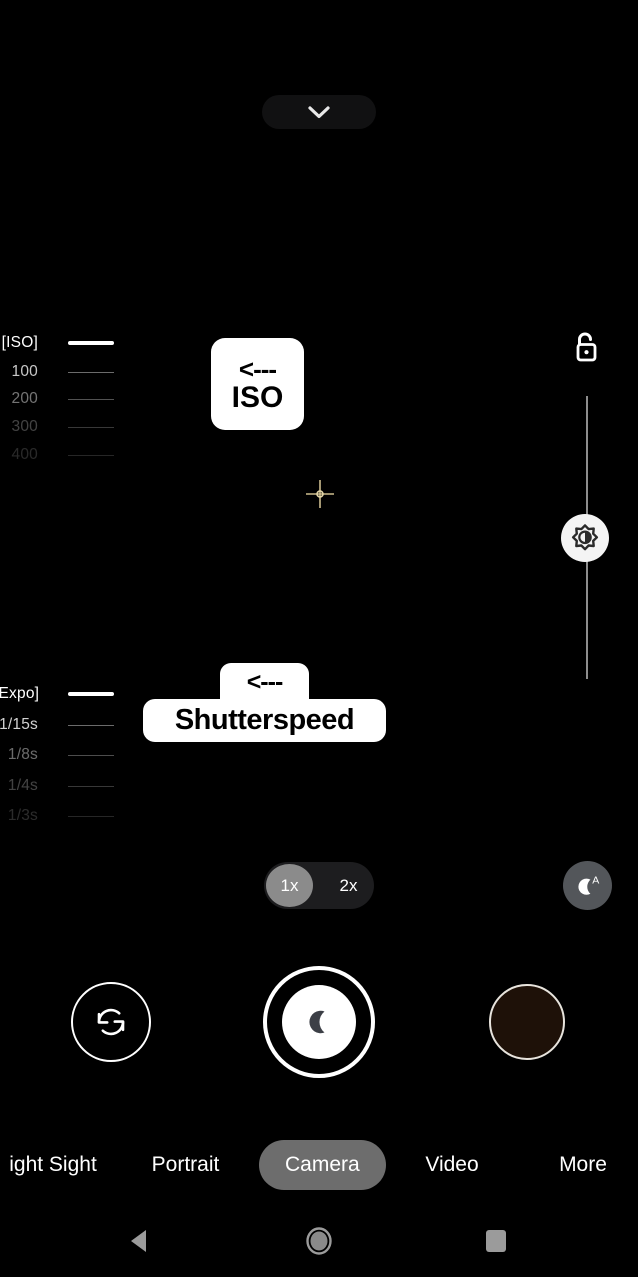 Image resolution: width=638 pixels, height=1277 pixels. What do you see at coordinates (65, 398) in the screenshot?
I see `iso-tick-row: 200` at bounding box center [65, 398].